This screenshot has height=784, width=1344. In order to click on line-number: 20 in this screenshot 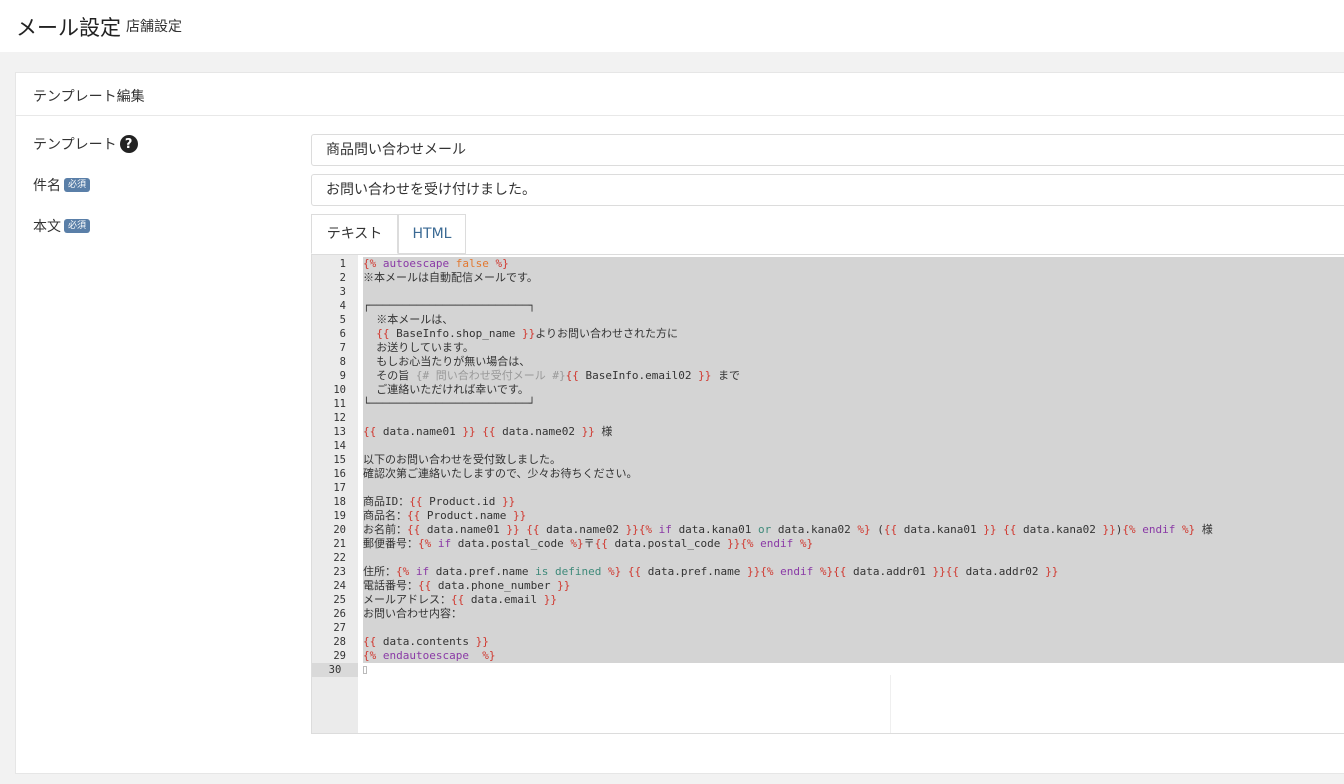, I will do `click(339, 530)`.